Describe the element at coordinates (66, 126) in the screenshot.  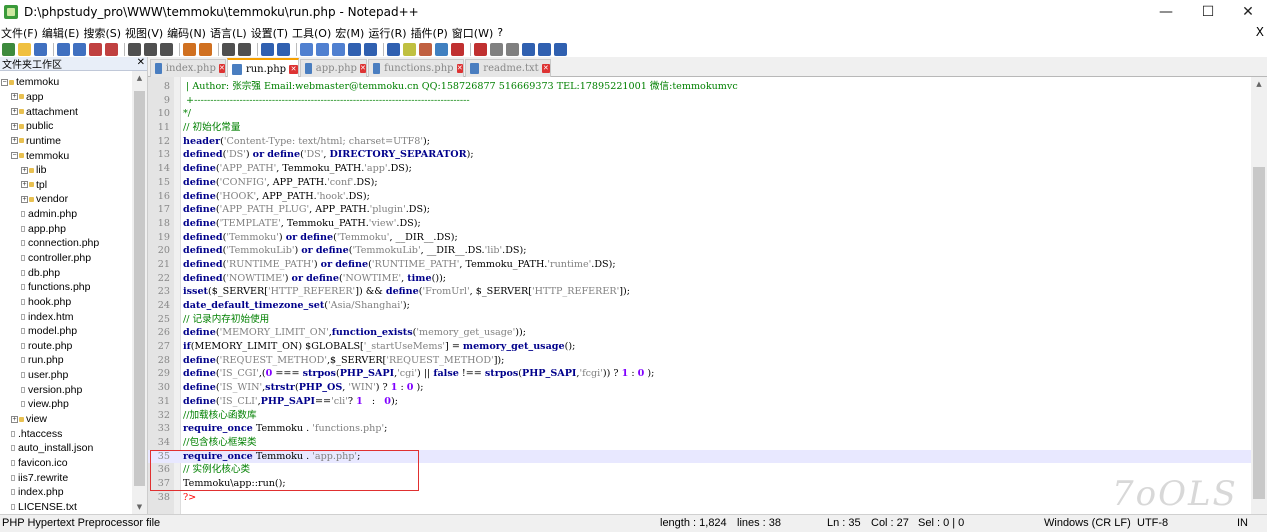
I see `tree-folder: + public` at that location.